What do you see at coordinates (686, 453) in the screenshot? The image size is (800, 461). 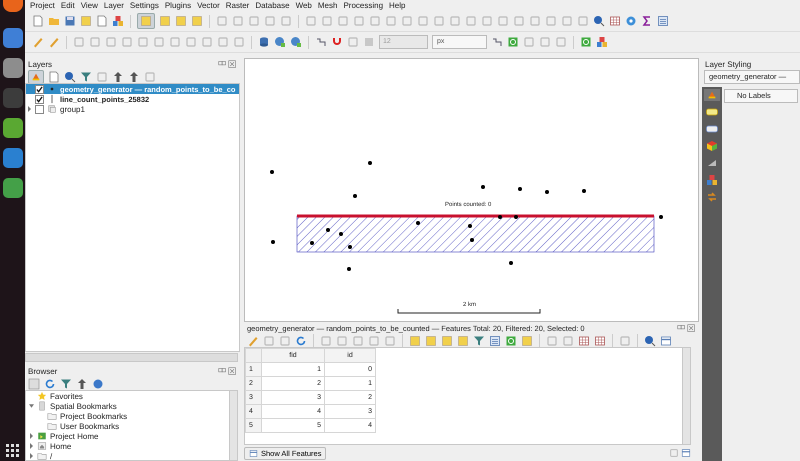 I see `table-view-icon` at bounding box center [686, 453].